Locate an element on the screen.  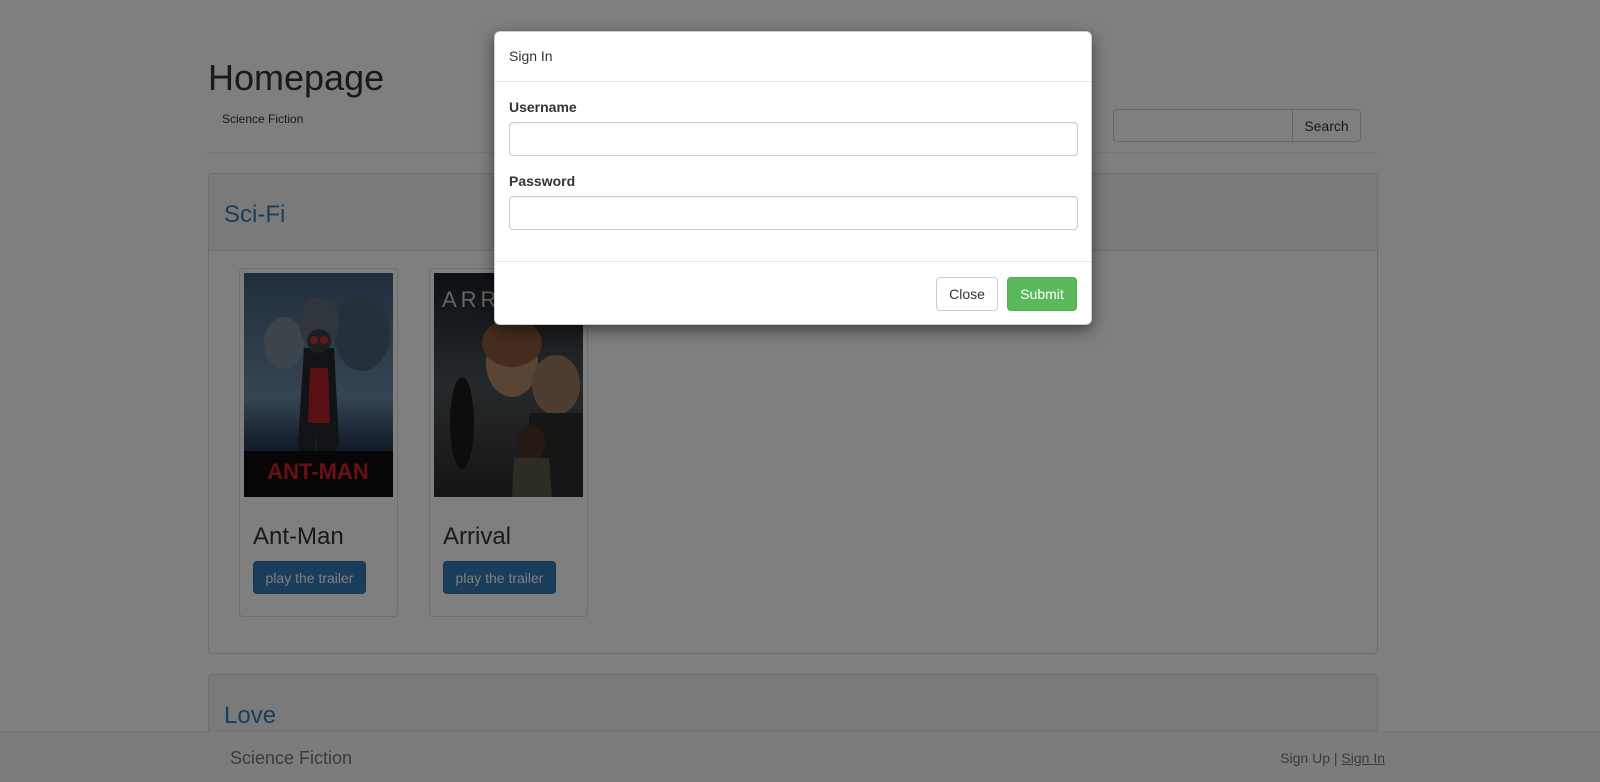
username-label: Username is located at coordinates (543, 107).